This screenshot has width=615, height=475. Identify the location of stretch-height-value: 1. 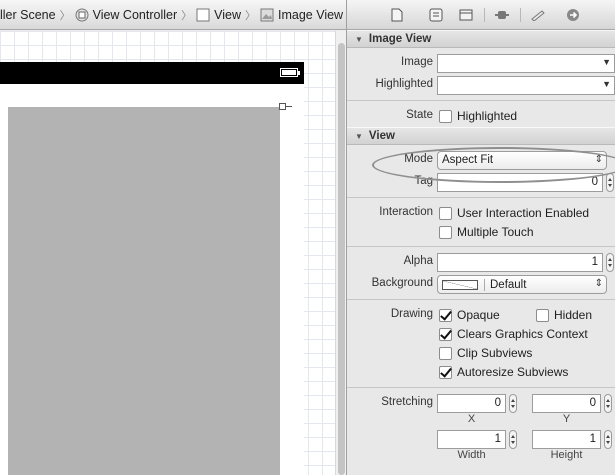
(592, 439).